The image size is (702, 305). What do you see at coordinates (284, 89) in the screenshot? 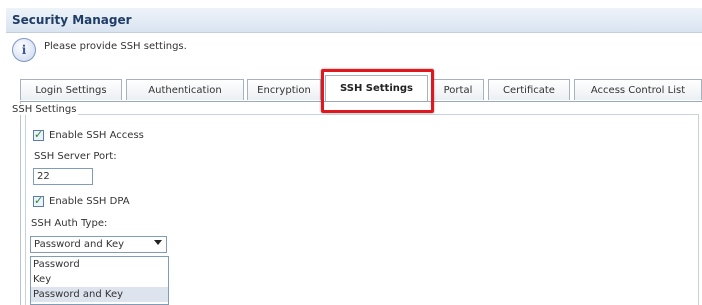
I see `tab-encryption: Encryption` at bounding box center [284, 89].